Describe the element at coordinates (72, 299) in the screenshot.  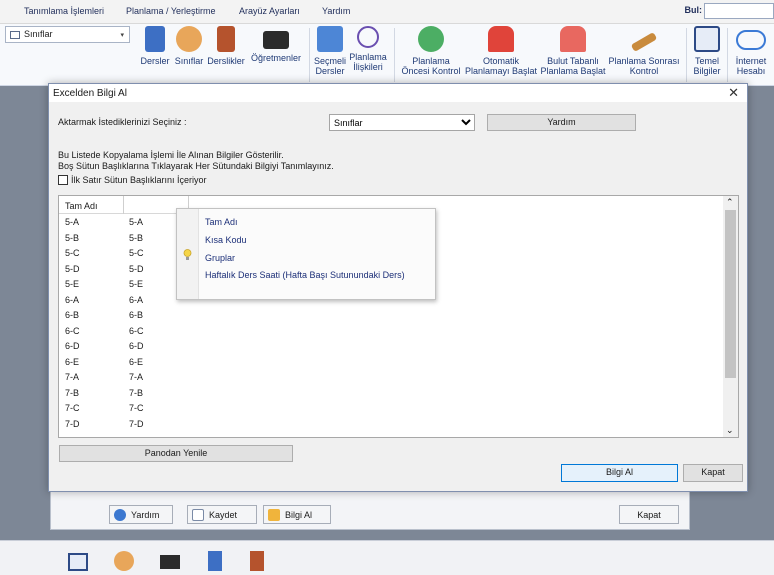
I see `table-cell: 6-A` at that location.